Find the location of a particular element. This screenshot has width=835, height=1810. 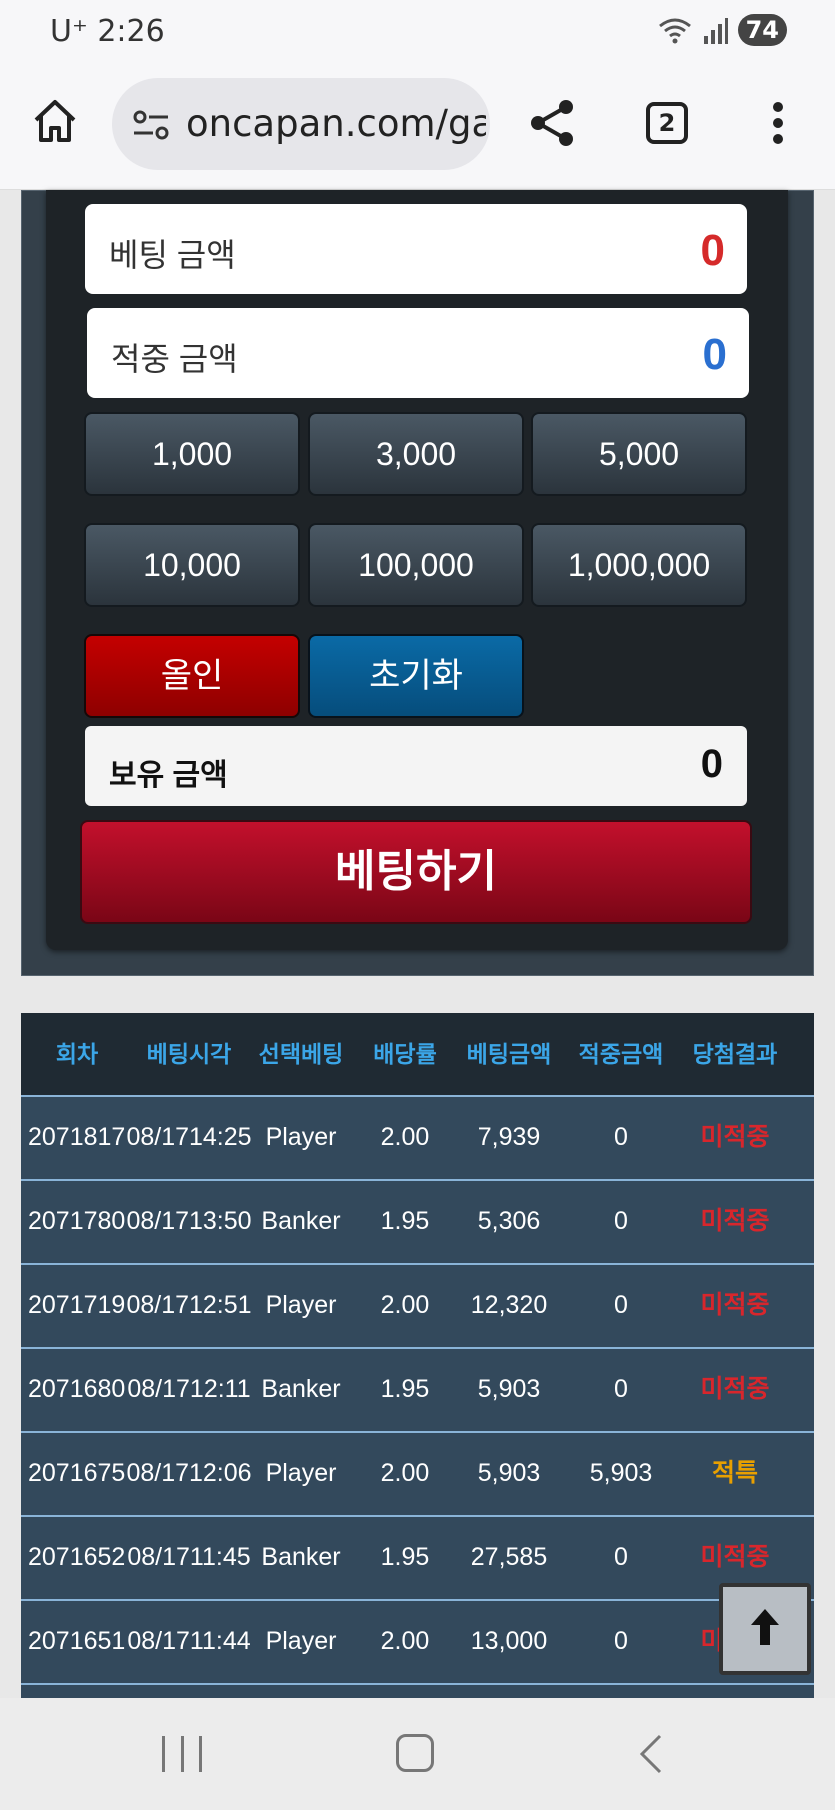

bet-amount-display: 베팅 금액 0 is located at coordinates (416, 249).